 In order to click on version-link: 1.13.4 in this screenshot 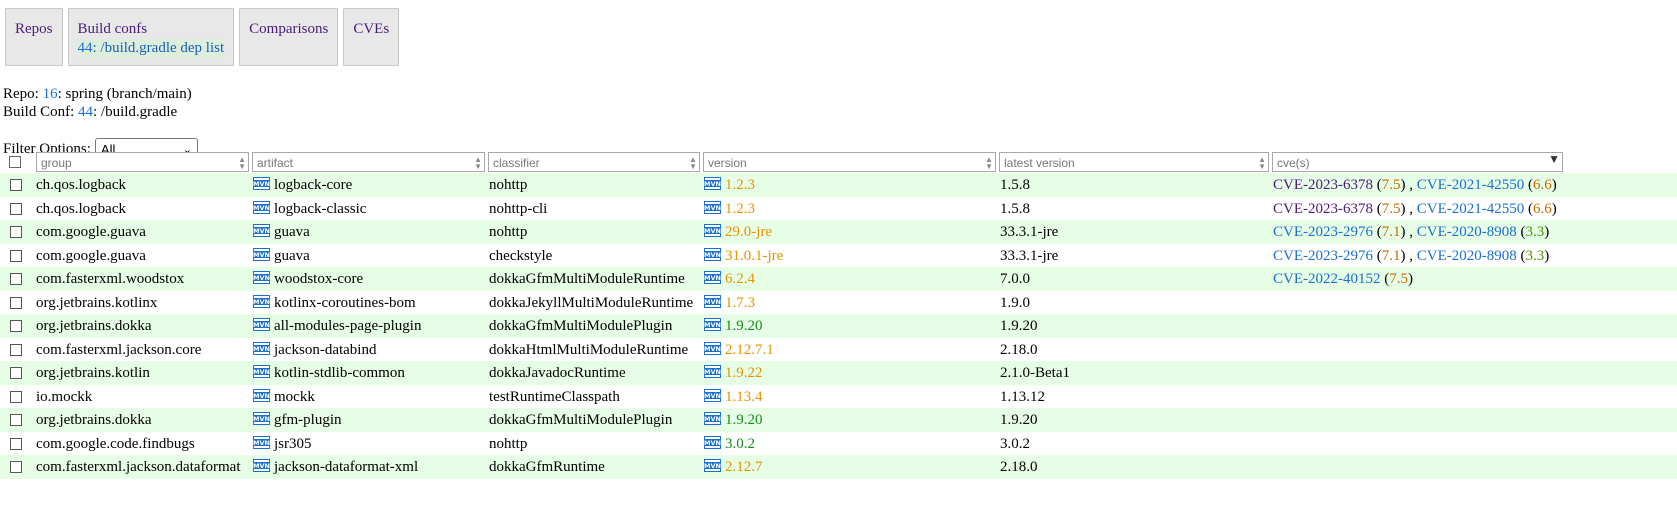, I will do `click(744, 397)`.